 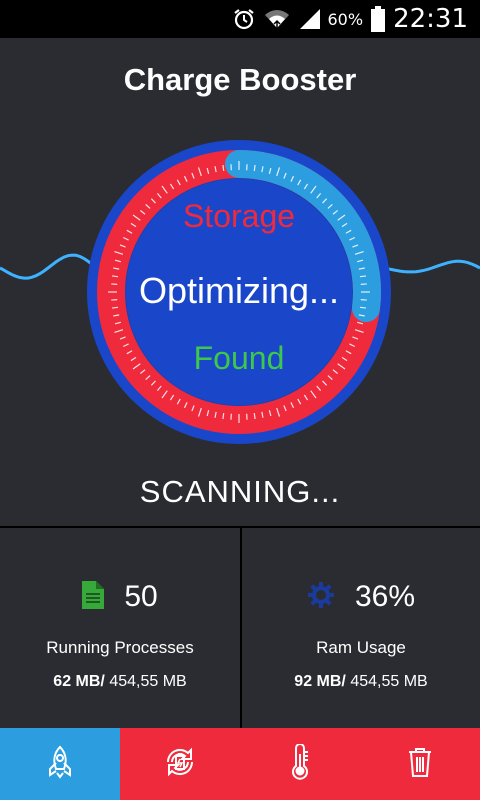 I want to click on rocket-icon, so click(x=60, y=764).